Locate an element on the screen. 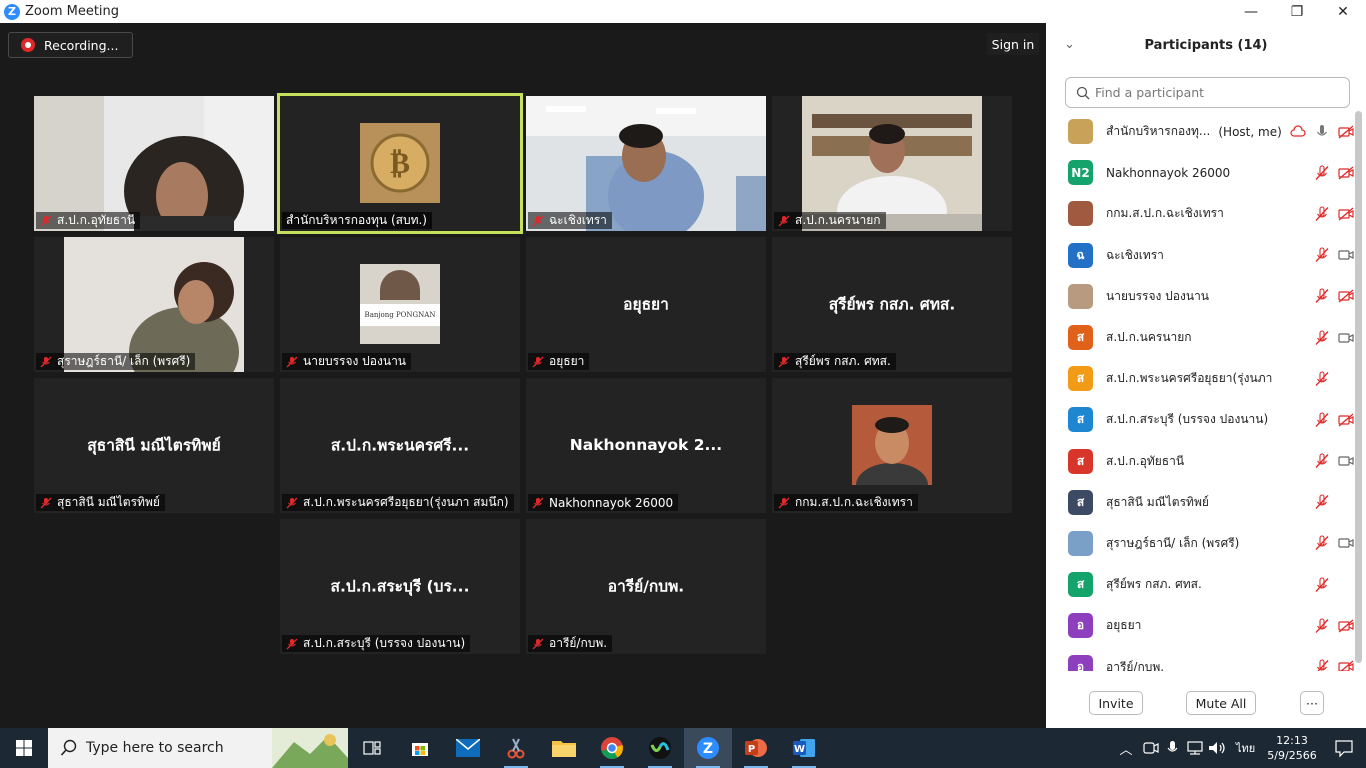 The width and height of the screenshot is (1366, 768). video-tile: ส.ป.ก.นครนายก is located at coordinates (892, 163).